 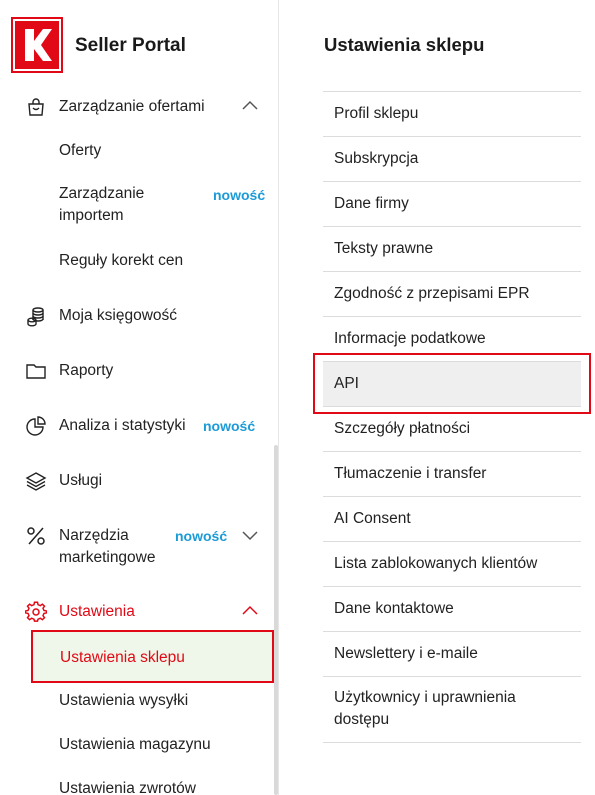 What do you see at coordinates (102, 193) in the screenshot?
I see `sidebar-item-label: Zarządzanie` at bounding box center [102, 193].